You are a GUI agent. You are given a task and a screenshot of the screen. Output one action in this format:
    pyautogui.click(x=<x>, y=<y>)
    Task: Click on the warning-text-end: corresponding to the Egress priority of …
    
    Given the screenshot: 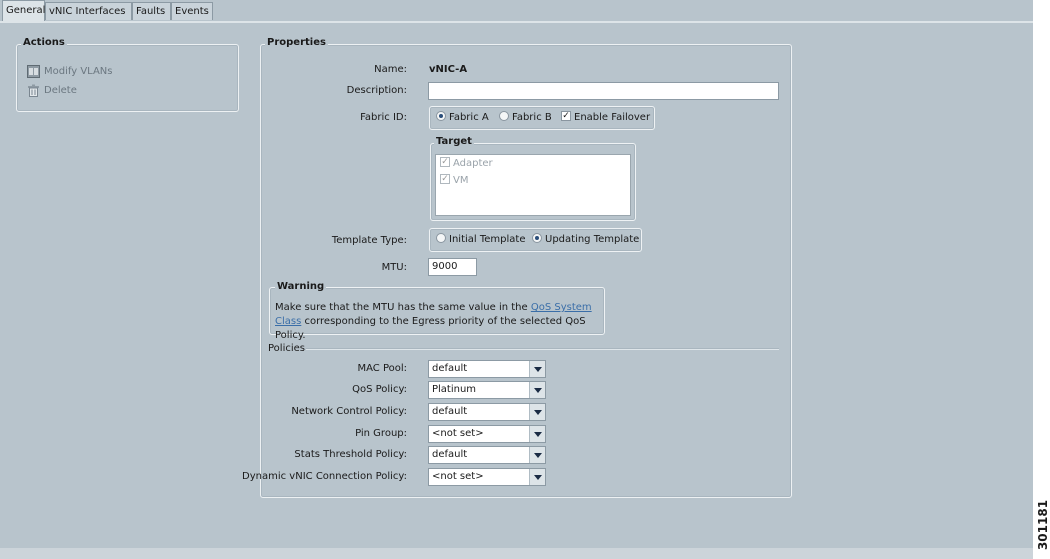 What is the action you would take?
    pyautogui.click(x=430, y=328)
    